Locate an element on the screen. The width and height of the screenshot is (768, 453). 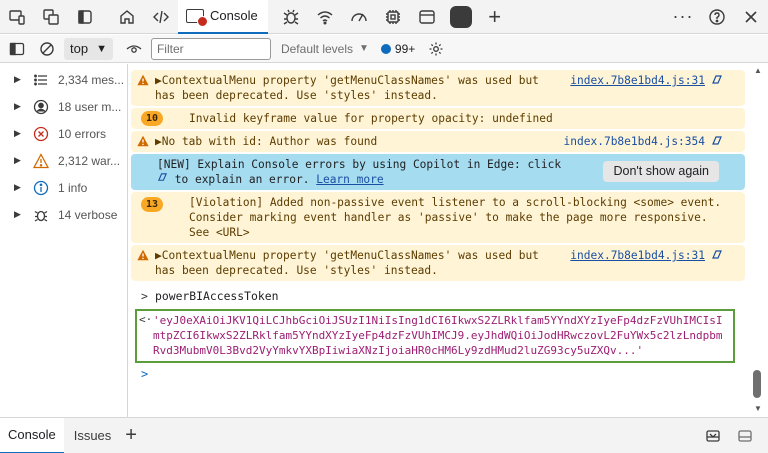
sidebar-item-errors: ▶ 10 errors is located at coordinates (63, 133).